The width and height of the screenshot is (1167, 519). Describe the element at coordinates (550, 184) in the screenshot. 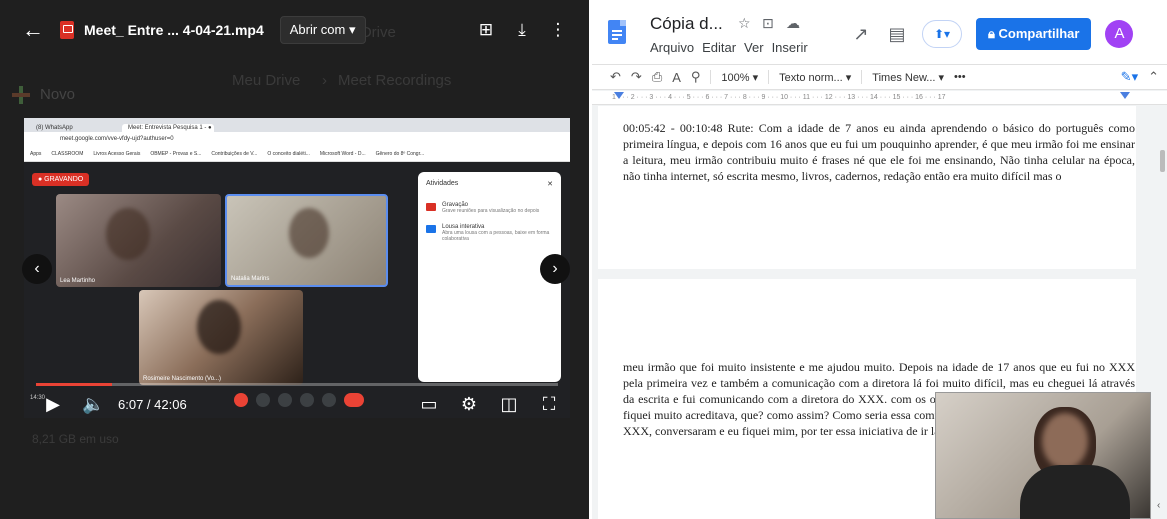

I see `close-icon: ✕` at that location.